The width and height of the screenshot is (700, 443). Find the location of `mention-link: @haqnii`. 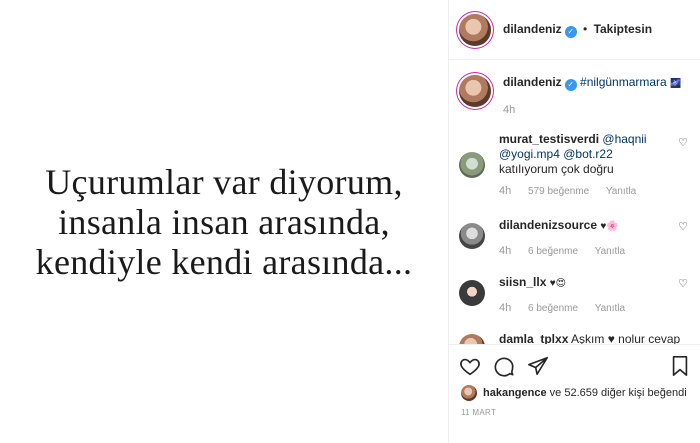

mention-link: @haqnii is located at coordinates (624, 139).